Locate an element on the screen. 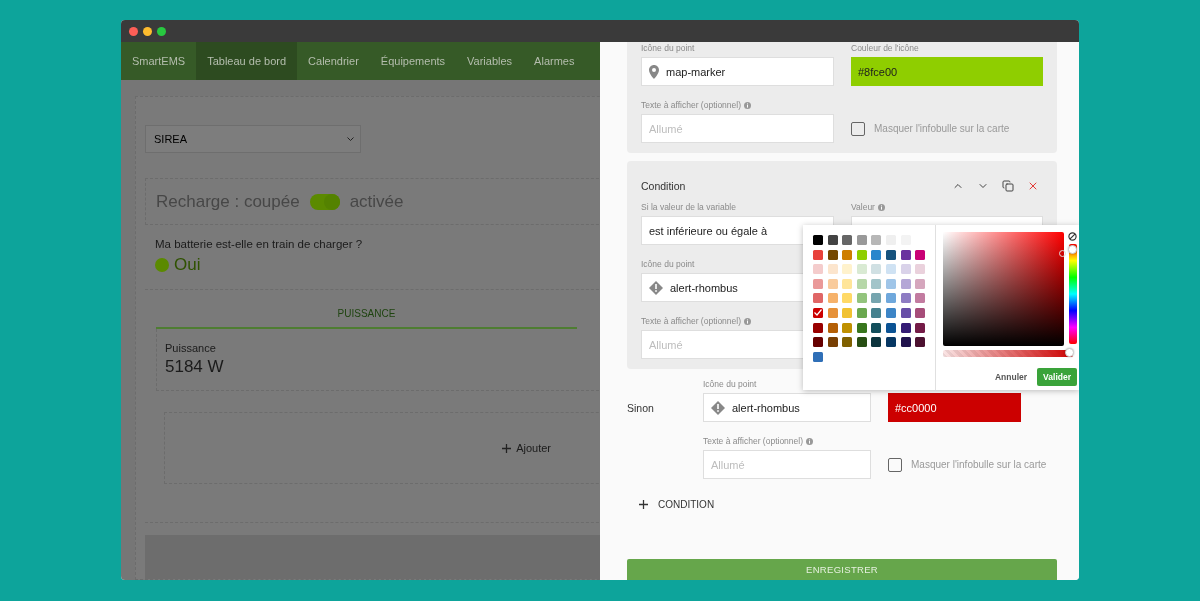 The height and width of the screenshot is (601, 1200). nav-item: SmartEMS is located at coordinates (159, 61).